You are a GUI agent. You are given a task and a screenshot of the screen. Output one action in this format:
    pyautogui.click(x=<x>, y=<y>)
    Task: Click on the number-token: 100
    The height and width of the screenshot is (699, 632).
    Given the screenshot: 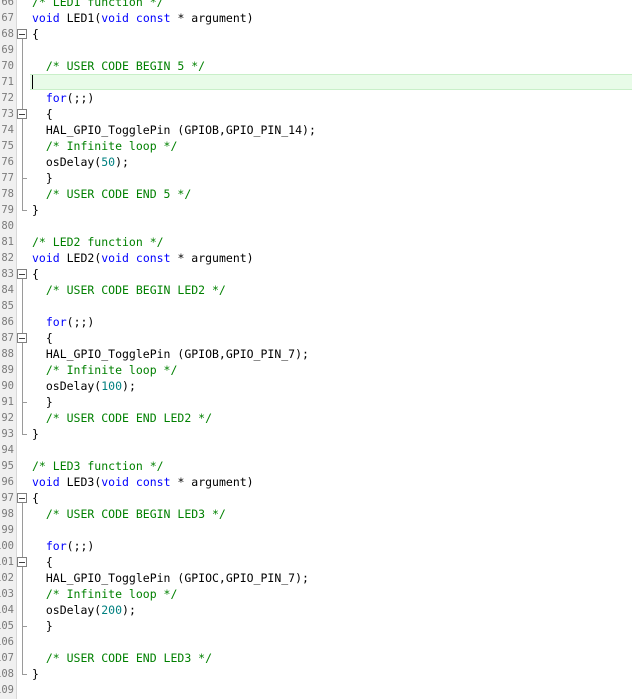 What is the action you would take?
    pyautogui.click(x=112, y=386)
    